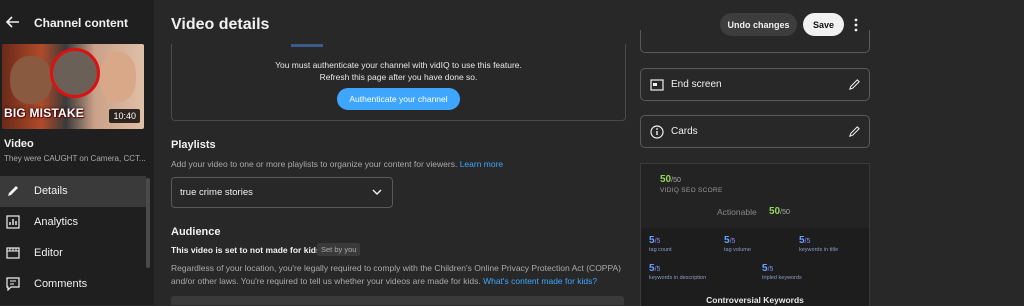  I want to click on audience-status: This video is set to not made for kids, so click(246, 250).